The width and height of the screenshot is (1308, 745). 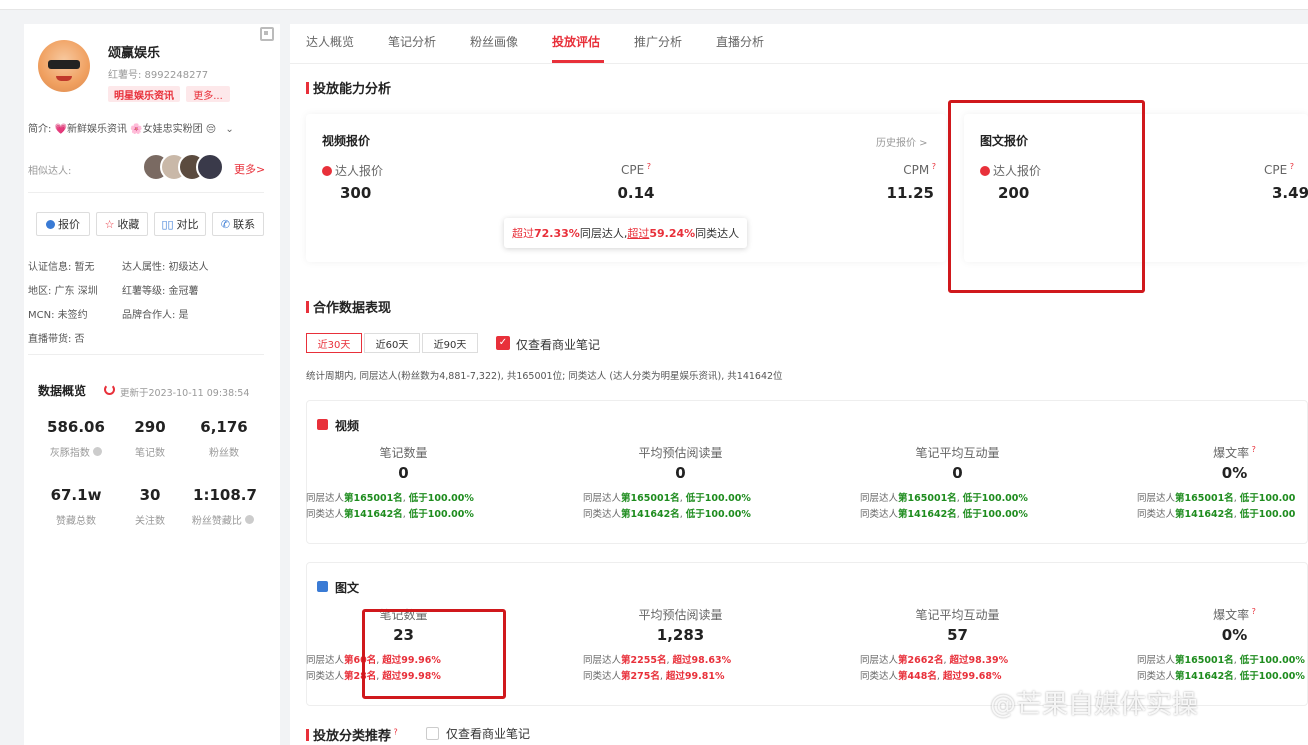 I want to click on stat-label: 粉丝赞藏比, so click(x=223, y=519).